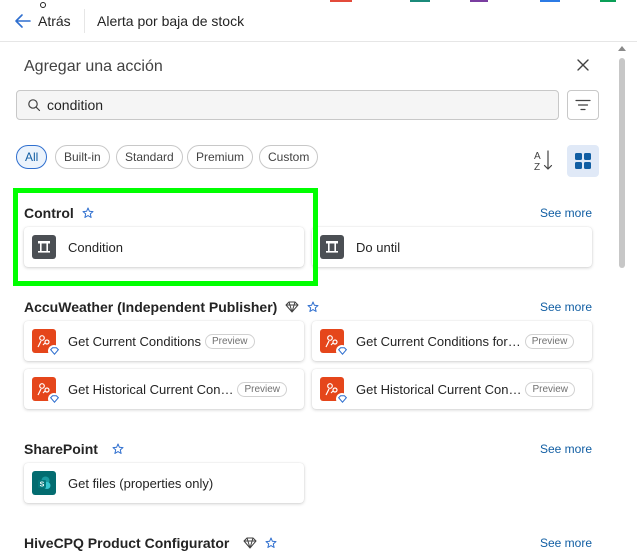 This screenshot has width=637, height=553. Describe the element at coordinates (61, 449) in the screenshot. I see `section-title-text: SharePoint` at that location.